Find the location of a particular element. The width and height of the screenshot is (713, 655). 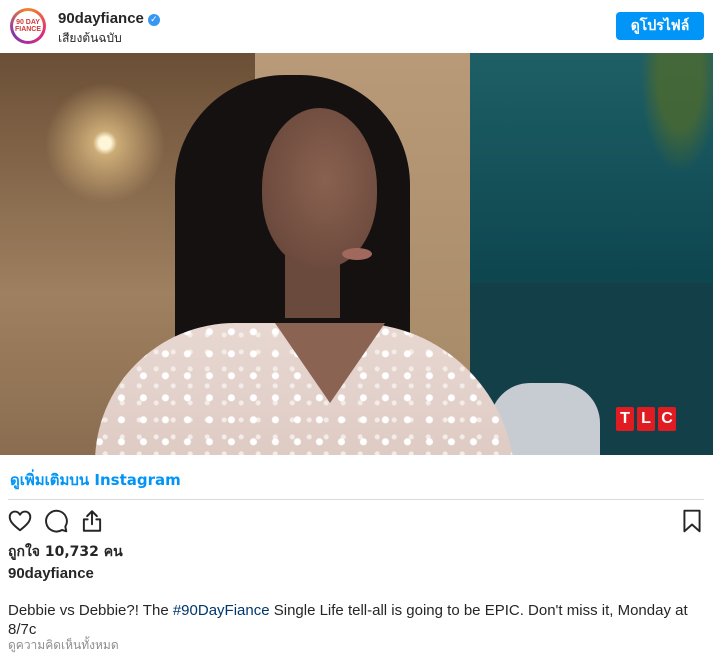

save-button is located at coordinates (692, 521).